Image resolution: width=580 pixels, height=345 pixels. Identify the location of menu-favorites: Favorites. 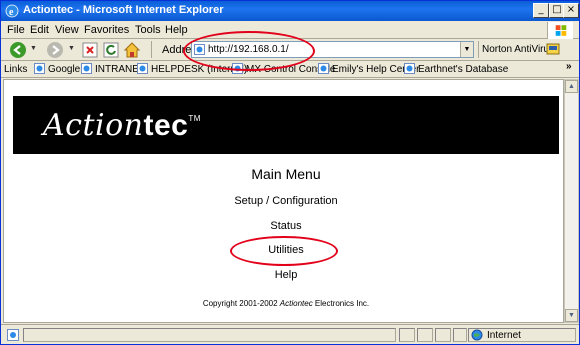
(106, 30).